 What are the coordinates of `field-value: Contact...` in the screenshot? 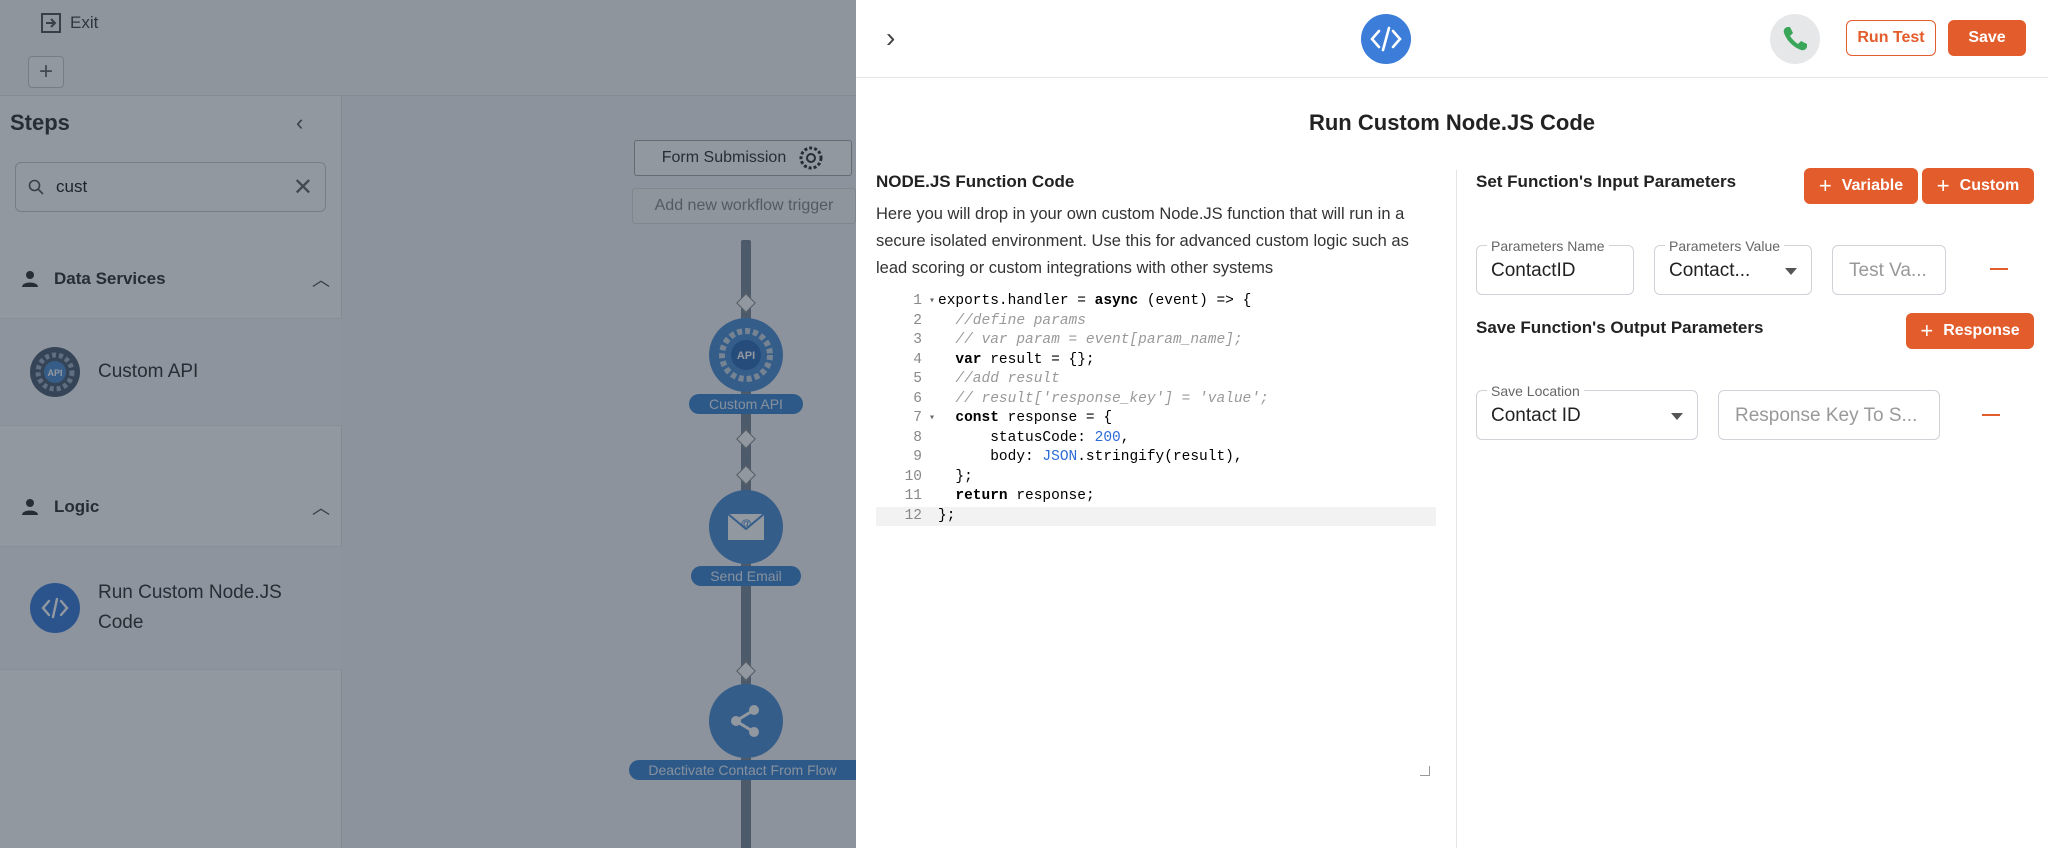 It's located at (1710, 270).